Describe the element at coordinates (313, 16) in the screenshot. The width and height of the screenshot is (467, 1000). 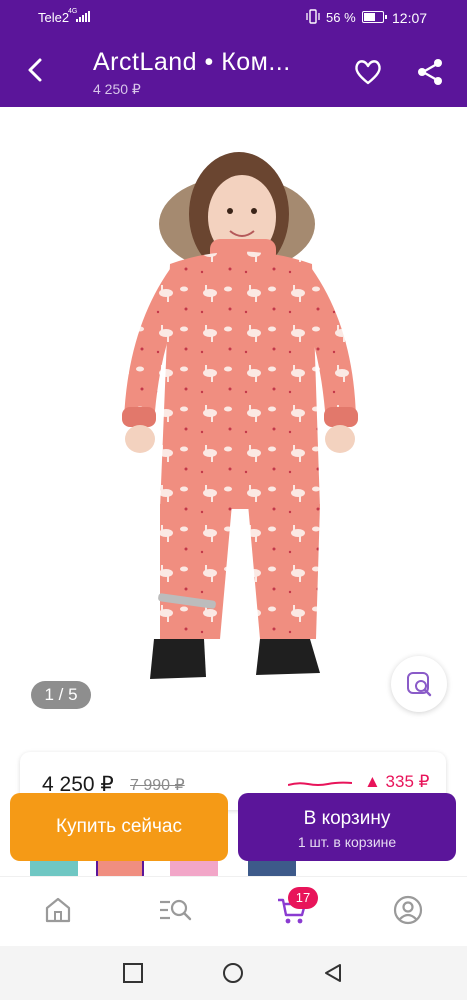
I see `vibrate-icon` at that location.